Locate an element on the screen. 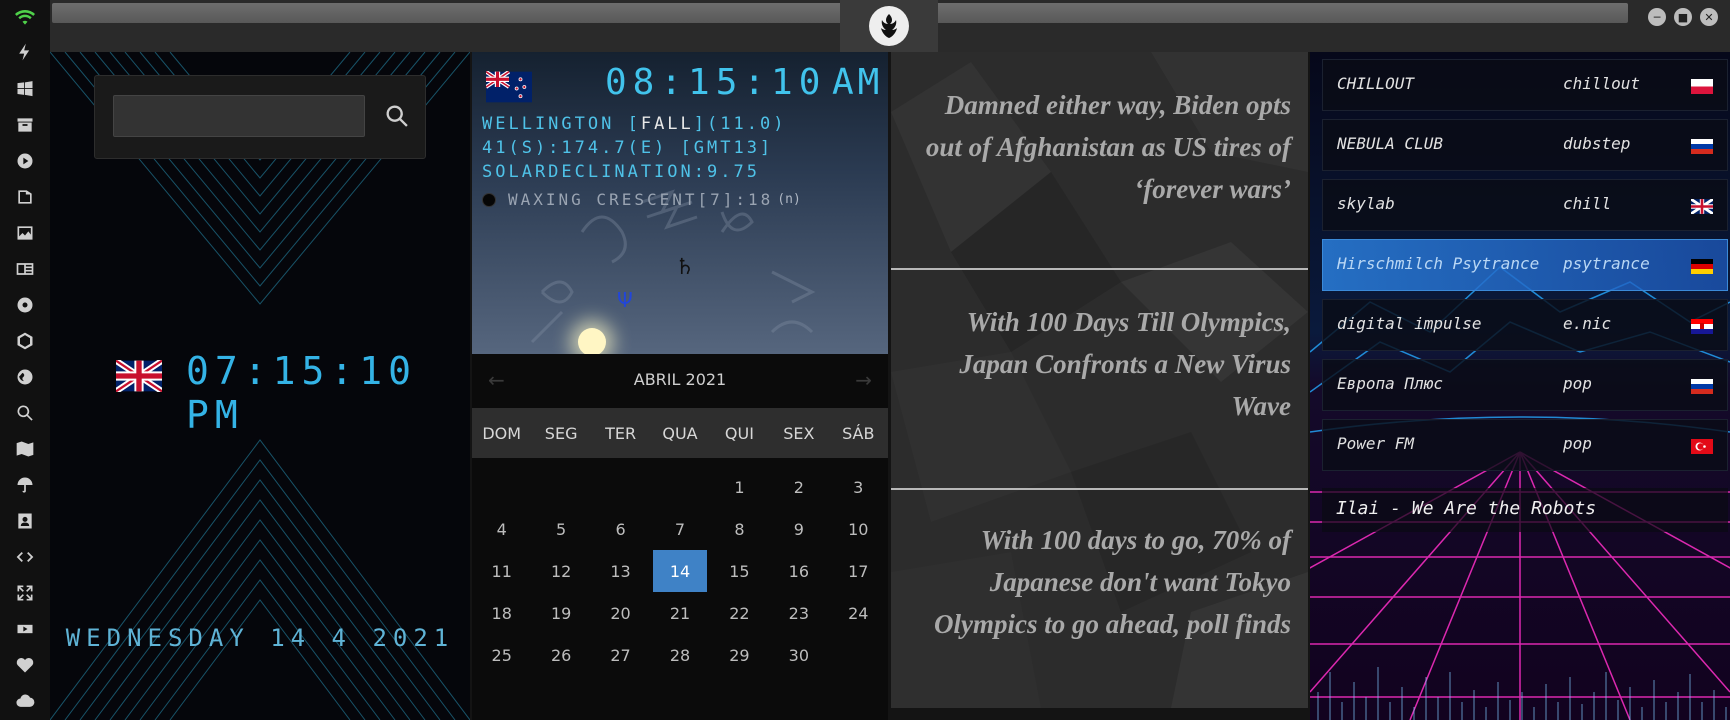 This screenshot has width=1730, height=720. calendar-day: 21 is located at coordinates (679, 613).